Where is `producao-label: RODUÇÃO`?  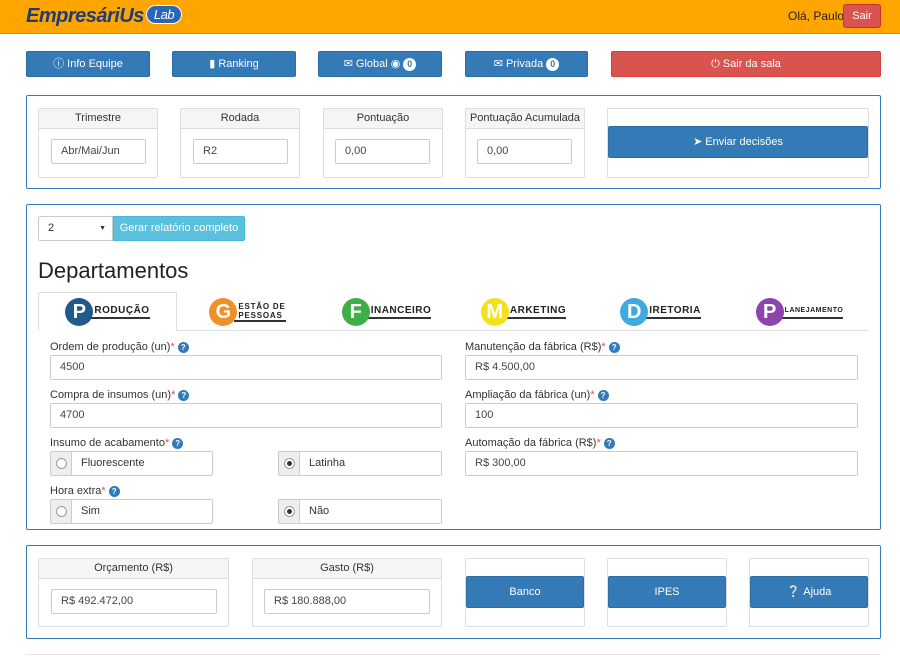
producao-label: RODUÇÃO is located at coordinates (120, 311).